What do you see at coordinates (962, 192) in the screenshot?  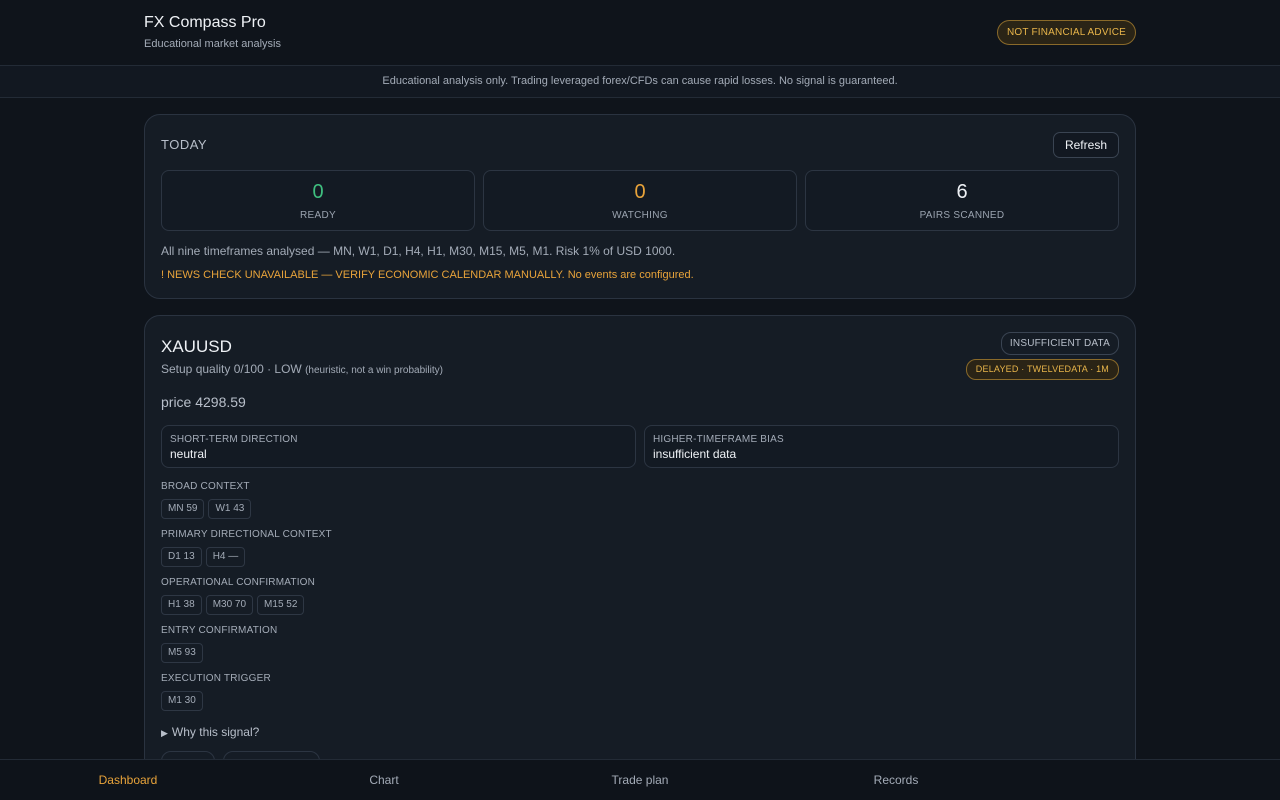 I see `stat-pairs-value: 6` at bounding box center [962, 192].